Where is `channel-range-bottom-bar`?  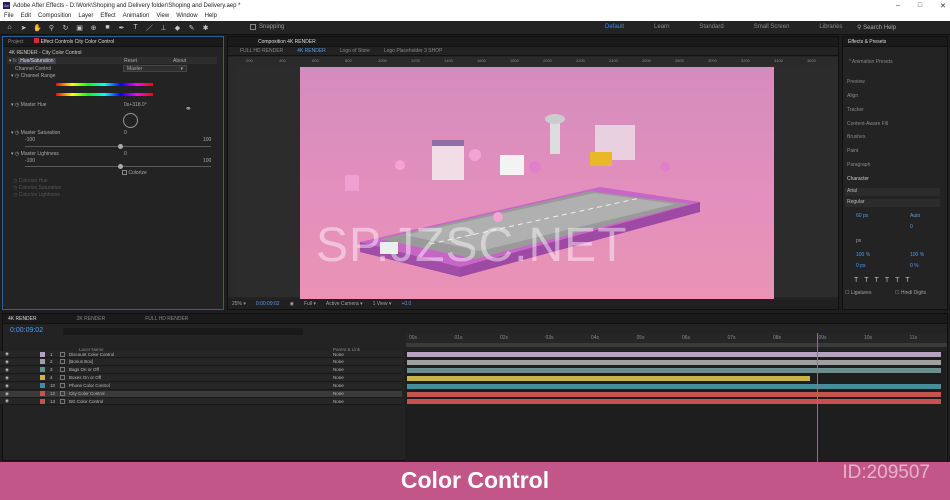
channel-range-bottom-bar is located at coordinates (104, 94).